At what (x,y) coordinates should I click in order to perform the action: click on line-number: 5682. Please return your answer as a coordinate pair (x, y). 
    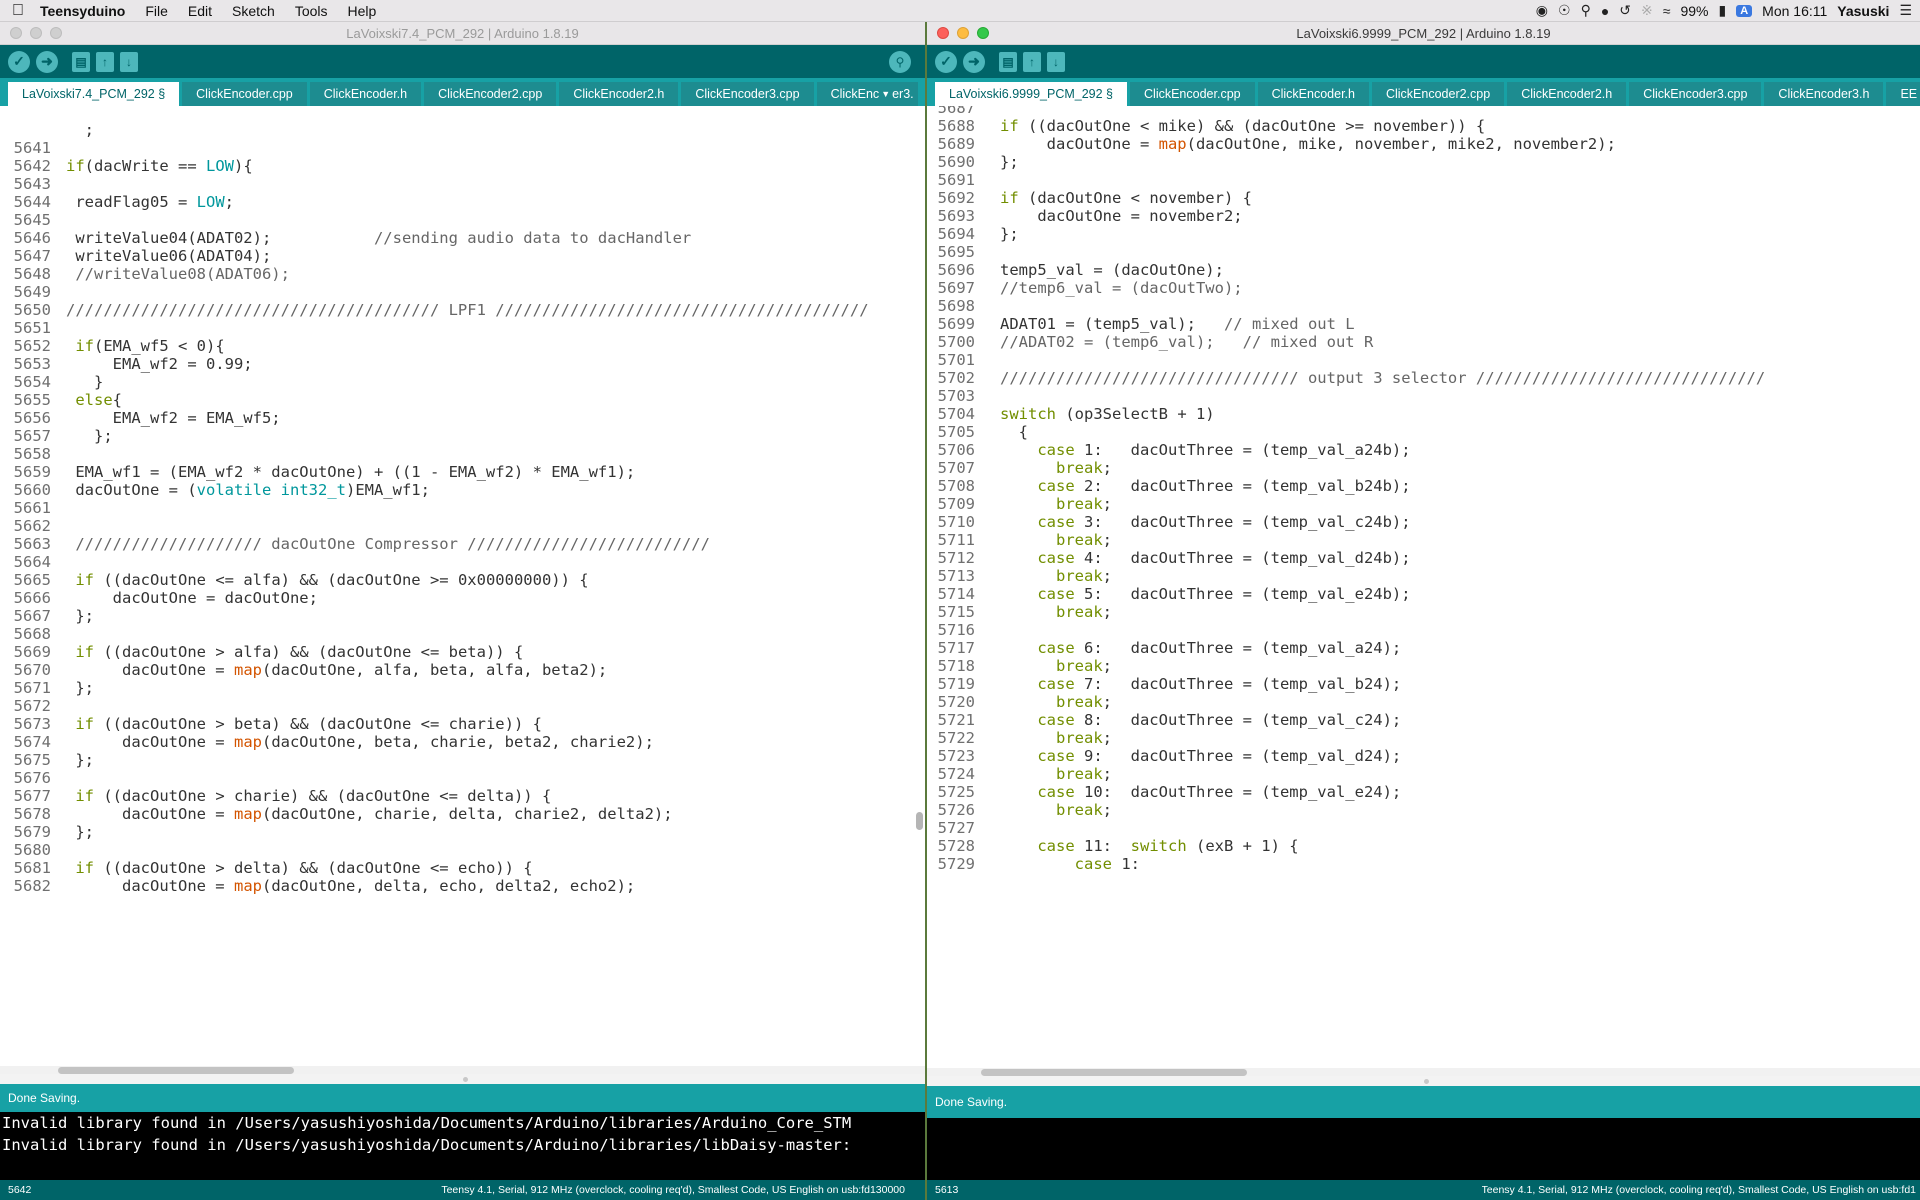
    Looking at the image, I should click on (32, 886).